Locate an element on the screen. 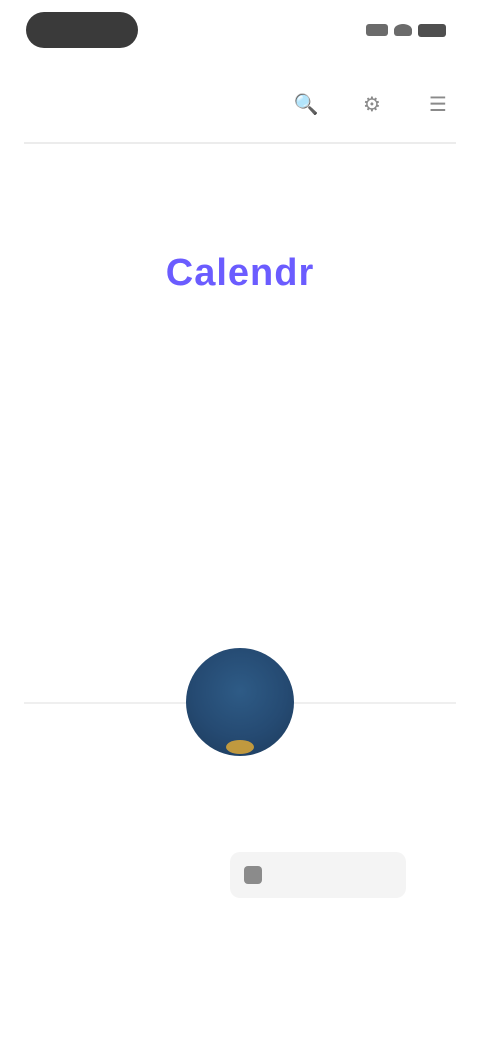 This screenshot has width=480, height=1040. brand-title: Calendr is located at coordinates (240, 273).